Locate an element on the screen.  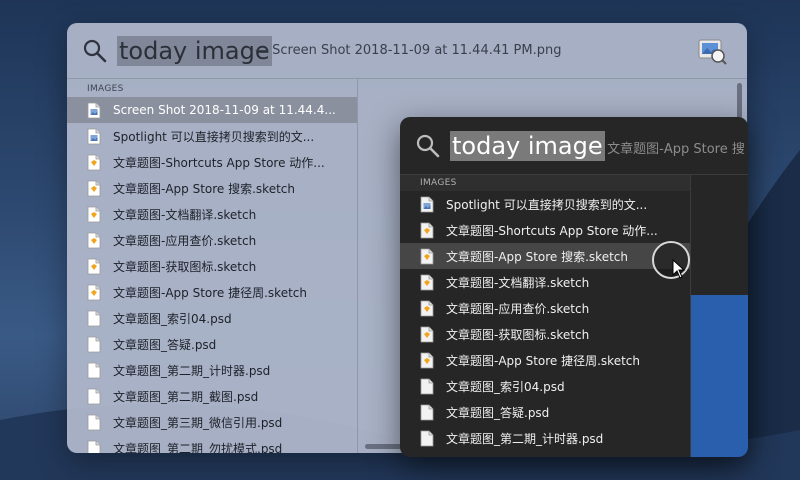
result-row: 文章题图_第三期_微信引用.psd is located at coordinates (212, 422).